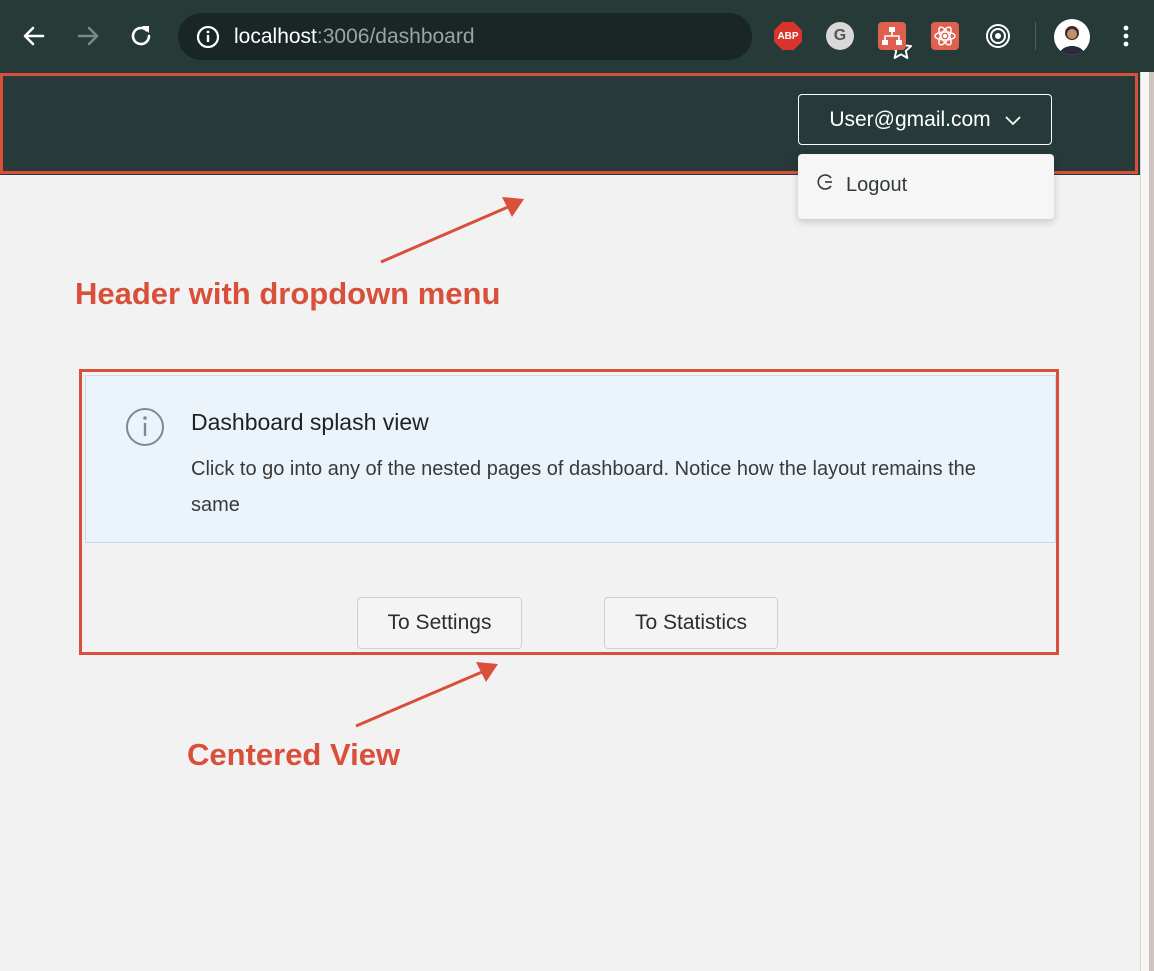  Describe the element at coordinates (1013, 120) in the screenshot. I see `chevron-down-icon` at that location.